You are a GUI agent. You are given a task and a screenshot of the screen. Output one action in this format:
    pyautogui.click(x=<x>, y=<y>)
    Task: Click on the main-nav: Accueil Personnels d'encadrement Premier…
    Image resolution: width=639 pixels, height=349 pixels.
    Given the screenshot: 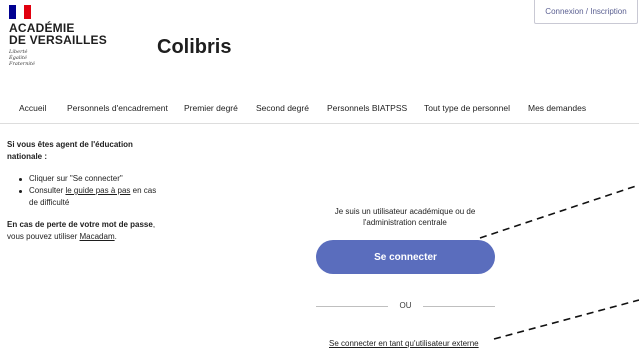 What is the action you would take?
    pyautogui.click(x=319, y=108)
    